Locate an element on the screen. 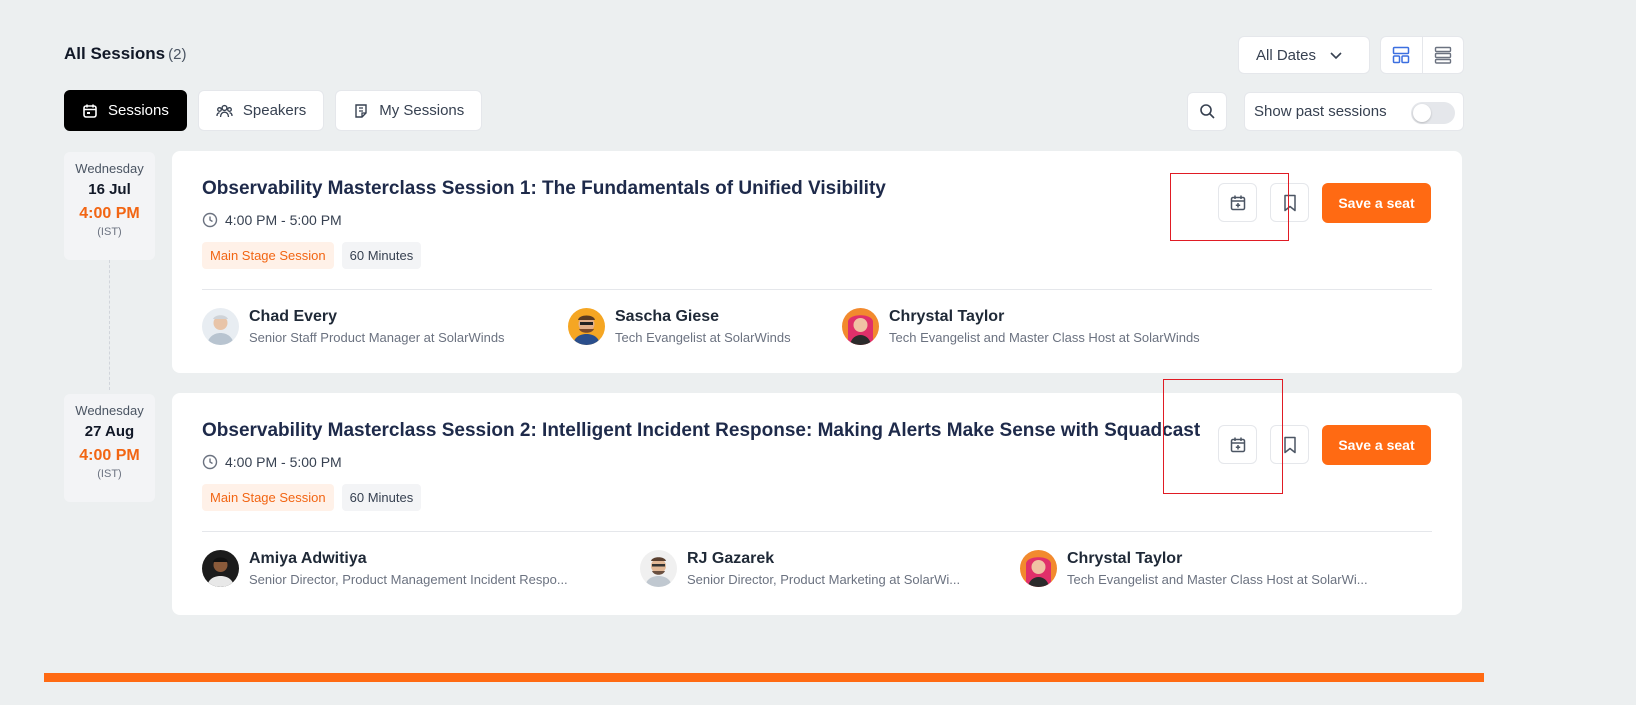  sessions-header: All Sessions (2) All Dates is located at coordinates (764, 56).